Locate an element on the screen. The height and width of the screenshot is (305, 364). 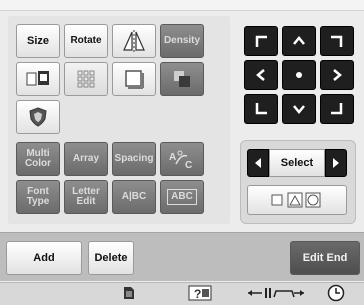
arrow-left-button is located at coordinates (261, 75).